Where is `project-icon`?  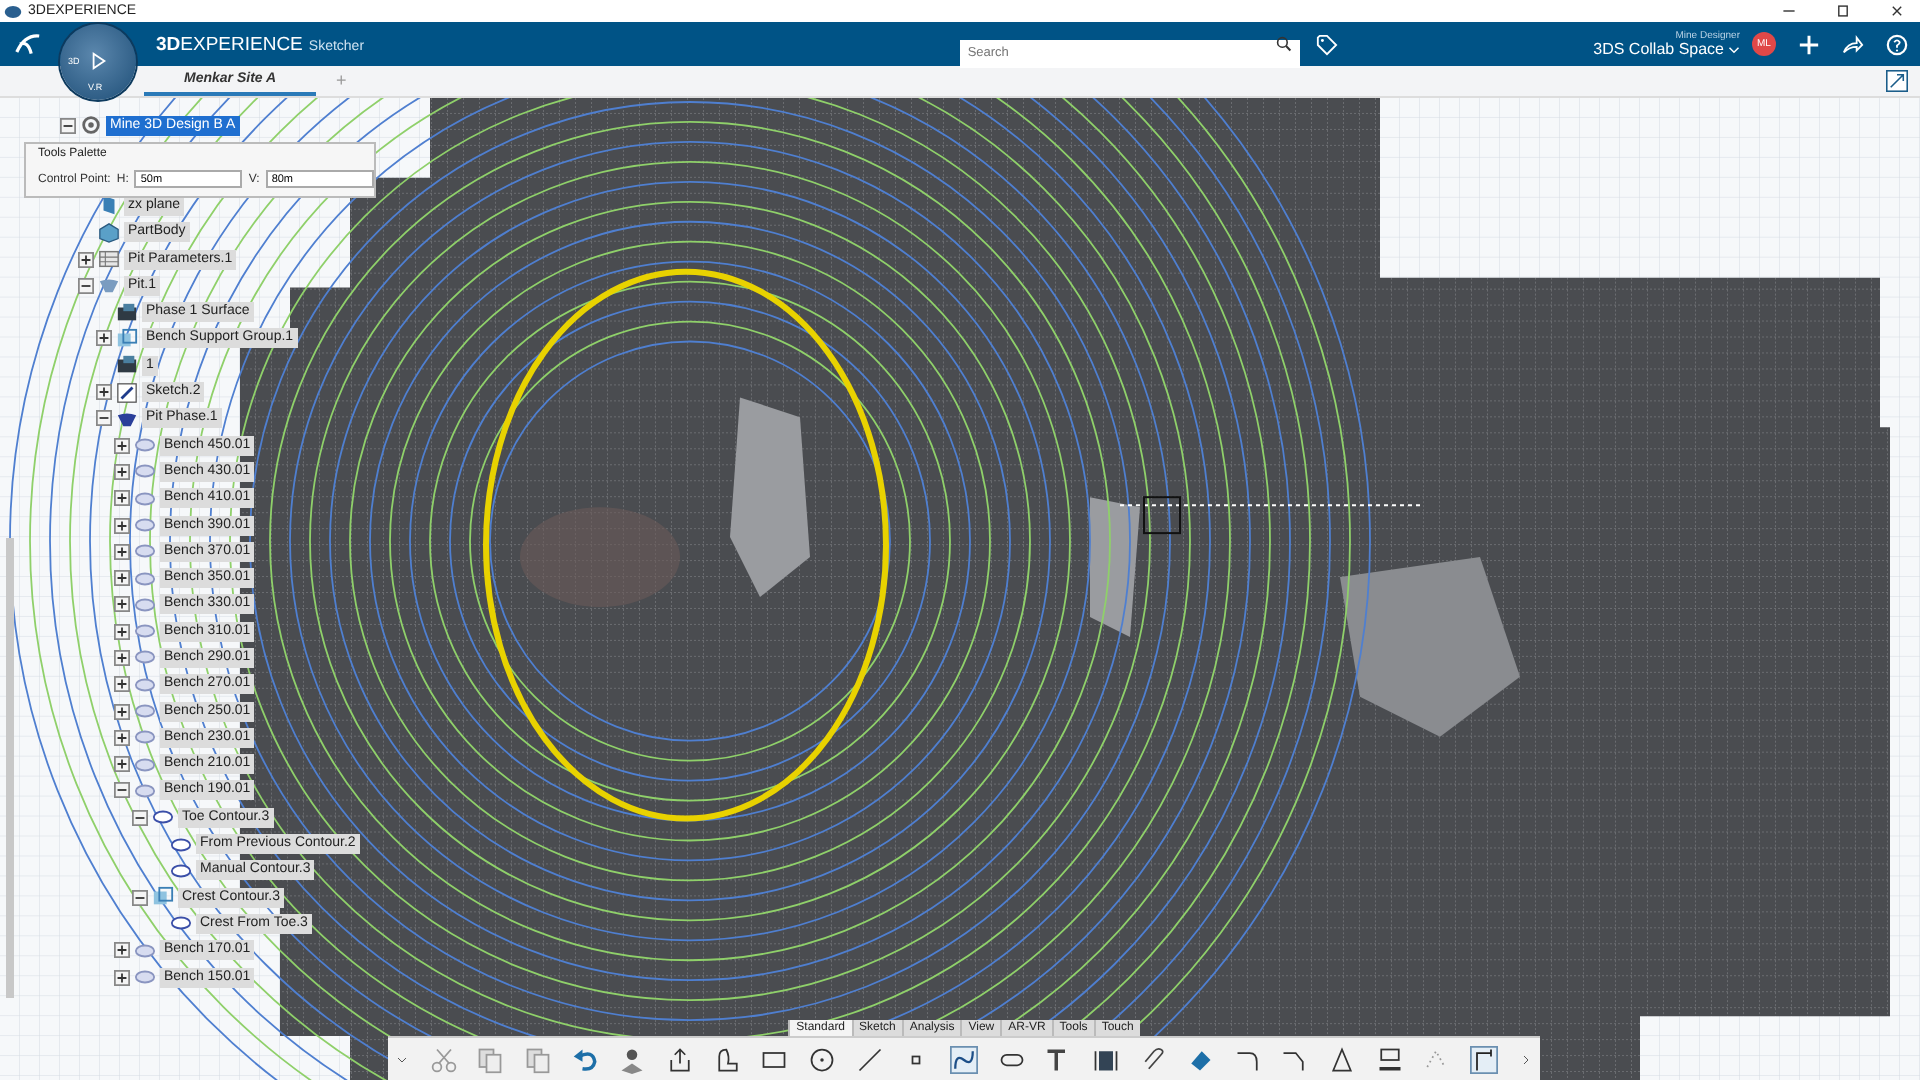
project-icon is located at coordinates (1389, 1059).